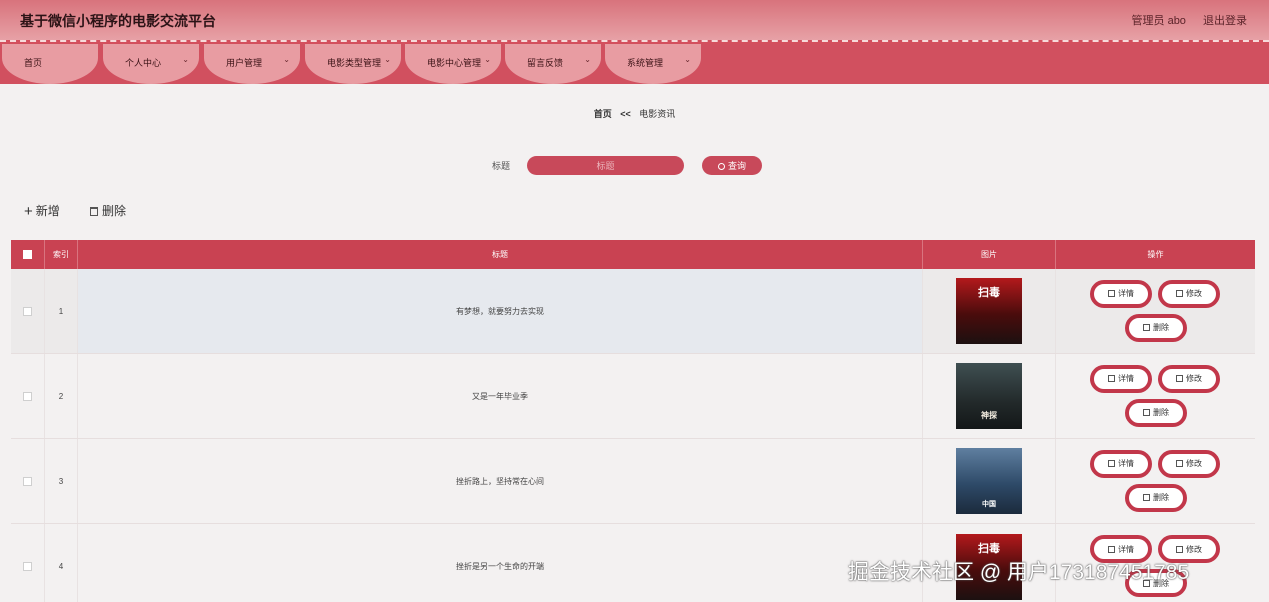 The height and width of the screenshot is (602, 1269). I want to click on column-header-index: 索引, so click(61, 254).